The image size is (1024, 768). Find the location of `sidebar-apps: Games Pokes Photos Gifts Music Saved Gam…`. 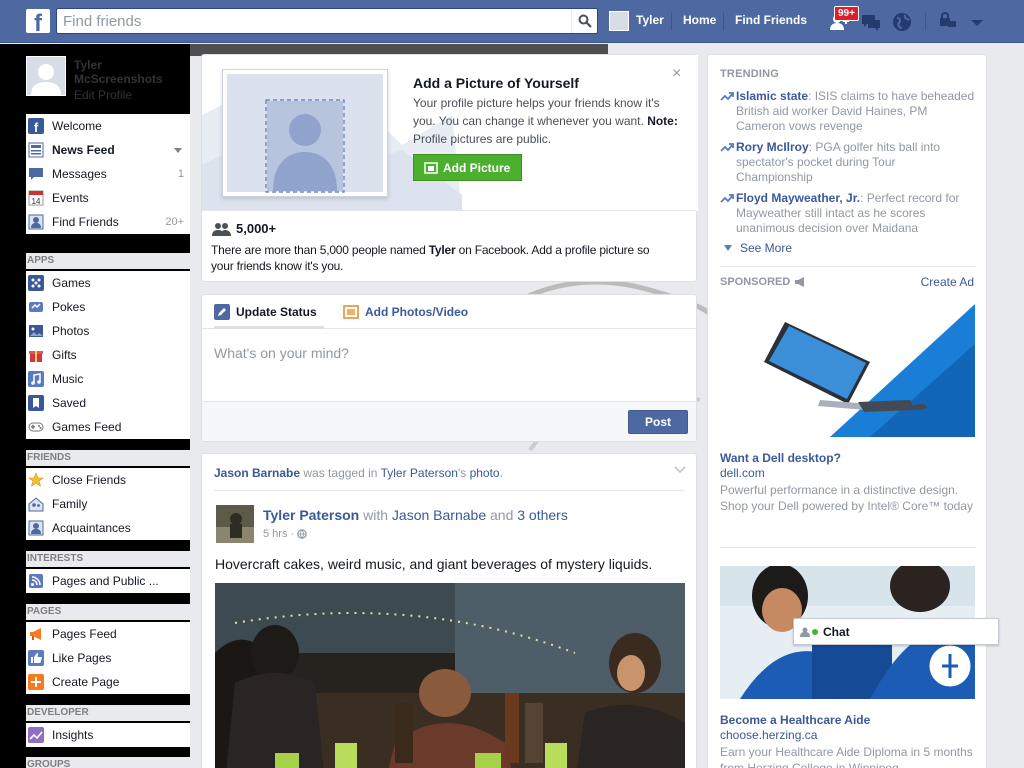

sidebar-apps: Games Pokes Photos Gifts Music Saved Gam… is located at coordinates (108, 355).